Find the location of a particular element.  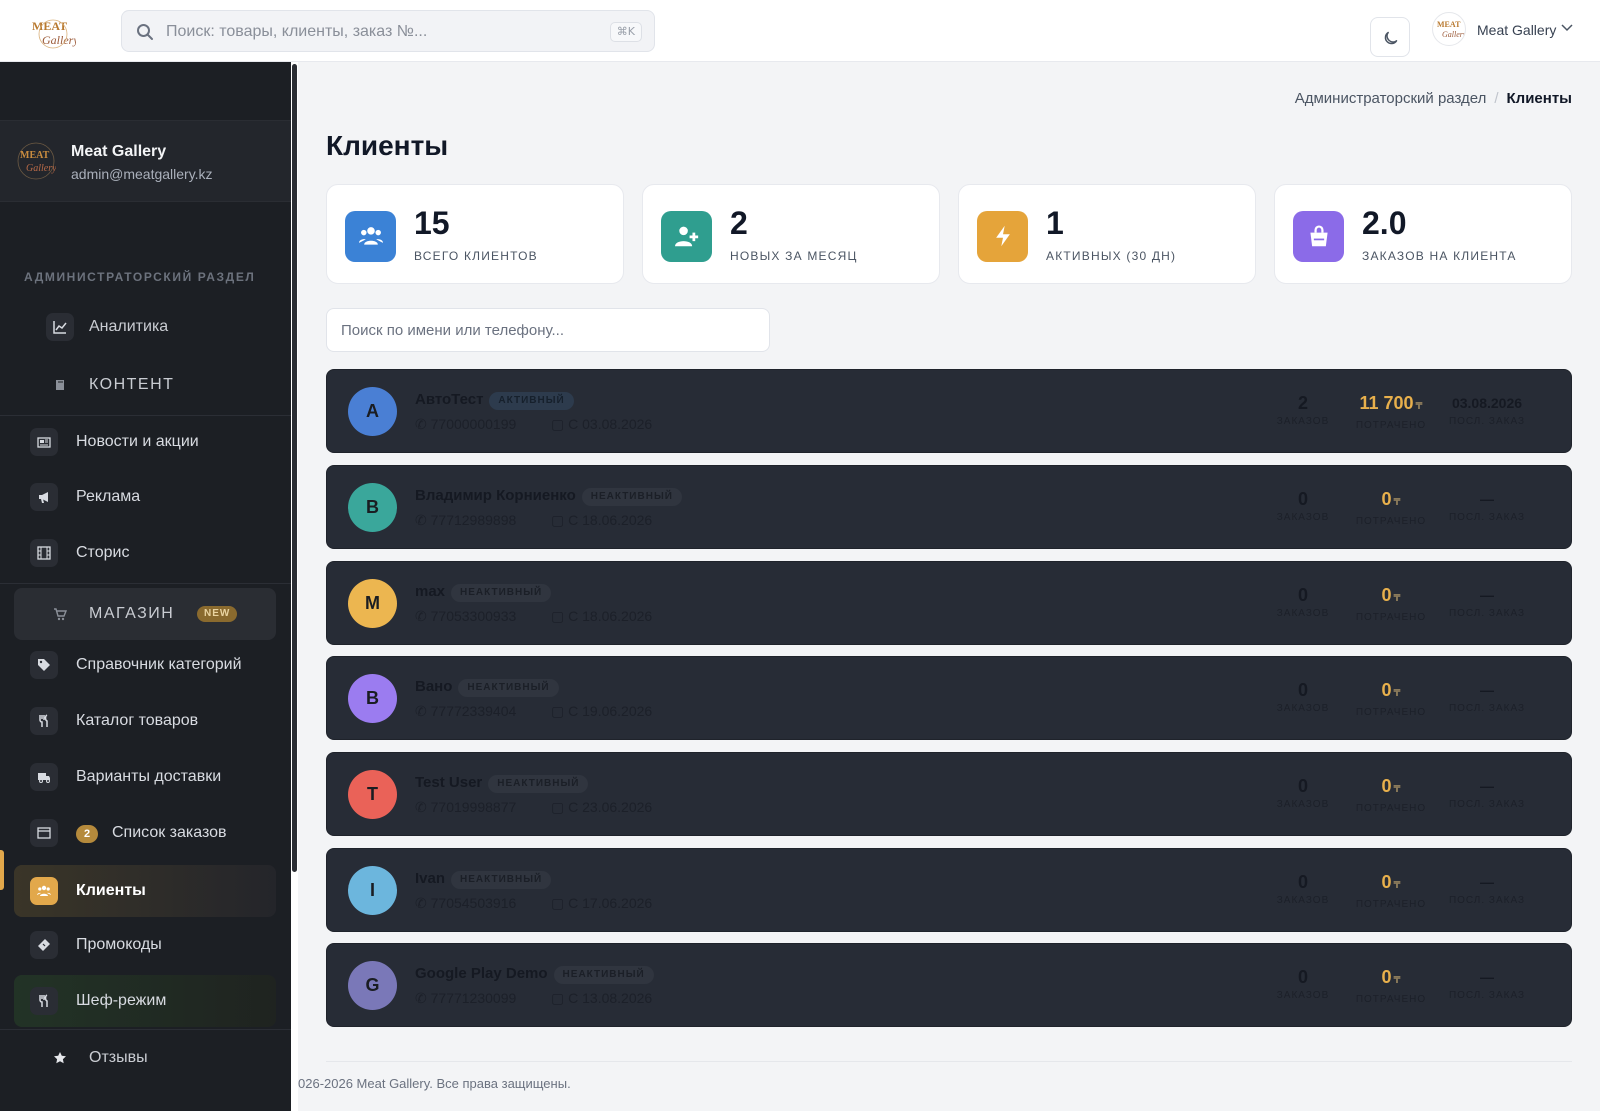

svg-text: MEAT is located at coordinates (35, 155).